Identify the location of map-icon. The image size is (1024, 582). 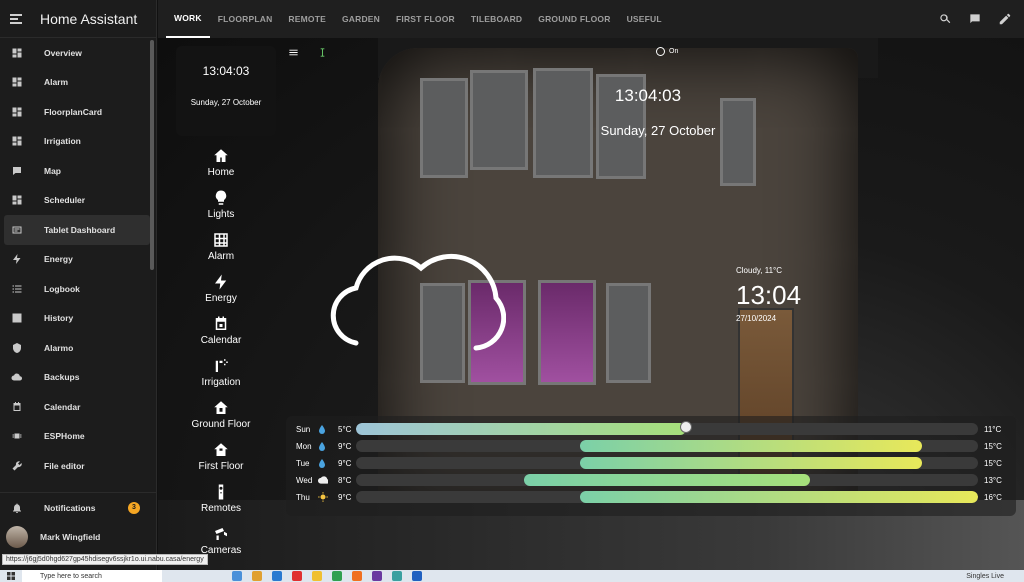
(17, 171).